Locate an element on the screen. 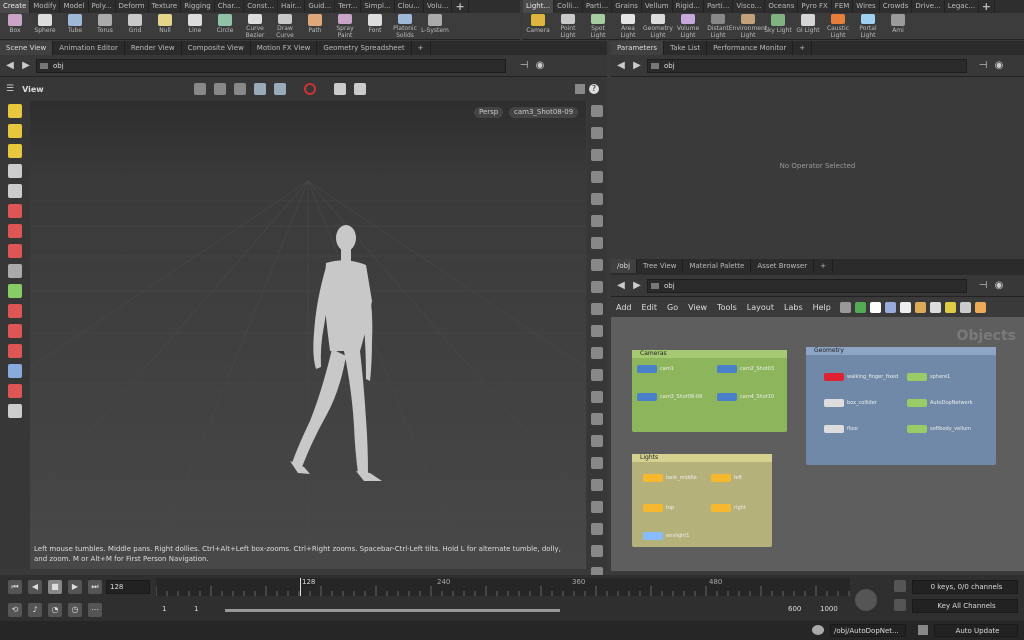  tool-circle: Circle is located at coordinates (225, 26).